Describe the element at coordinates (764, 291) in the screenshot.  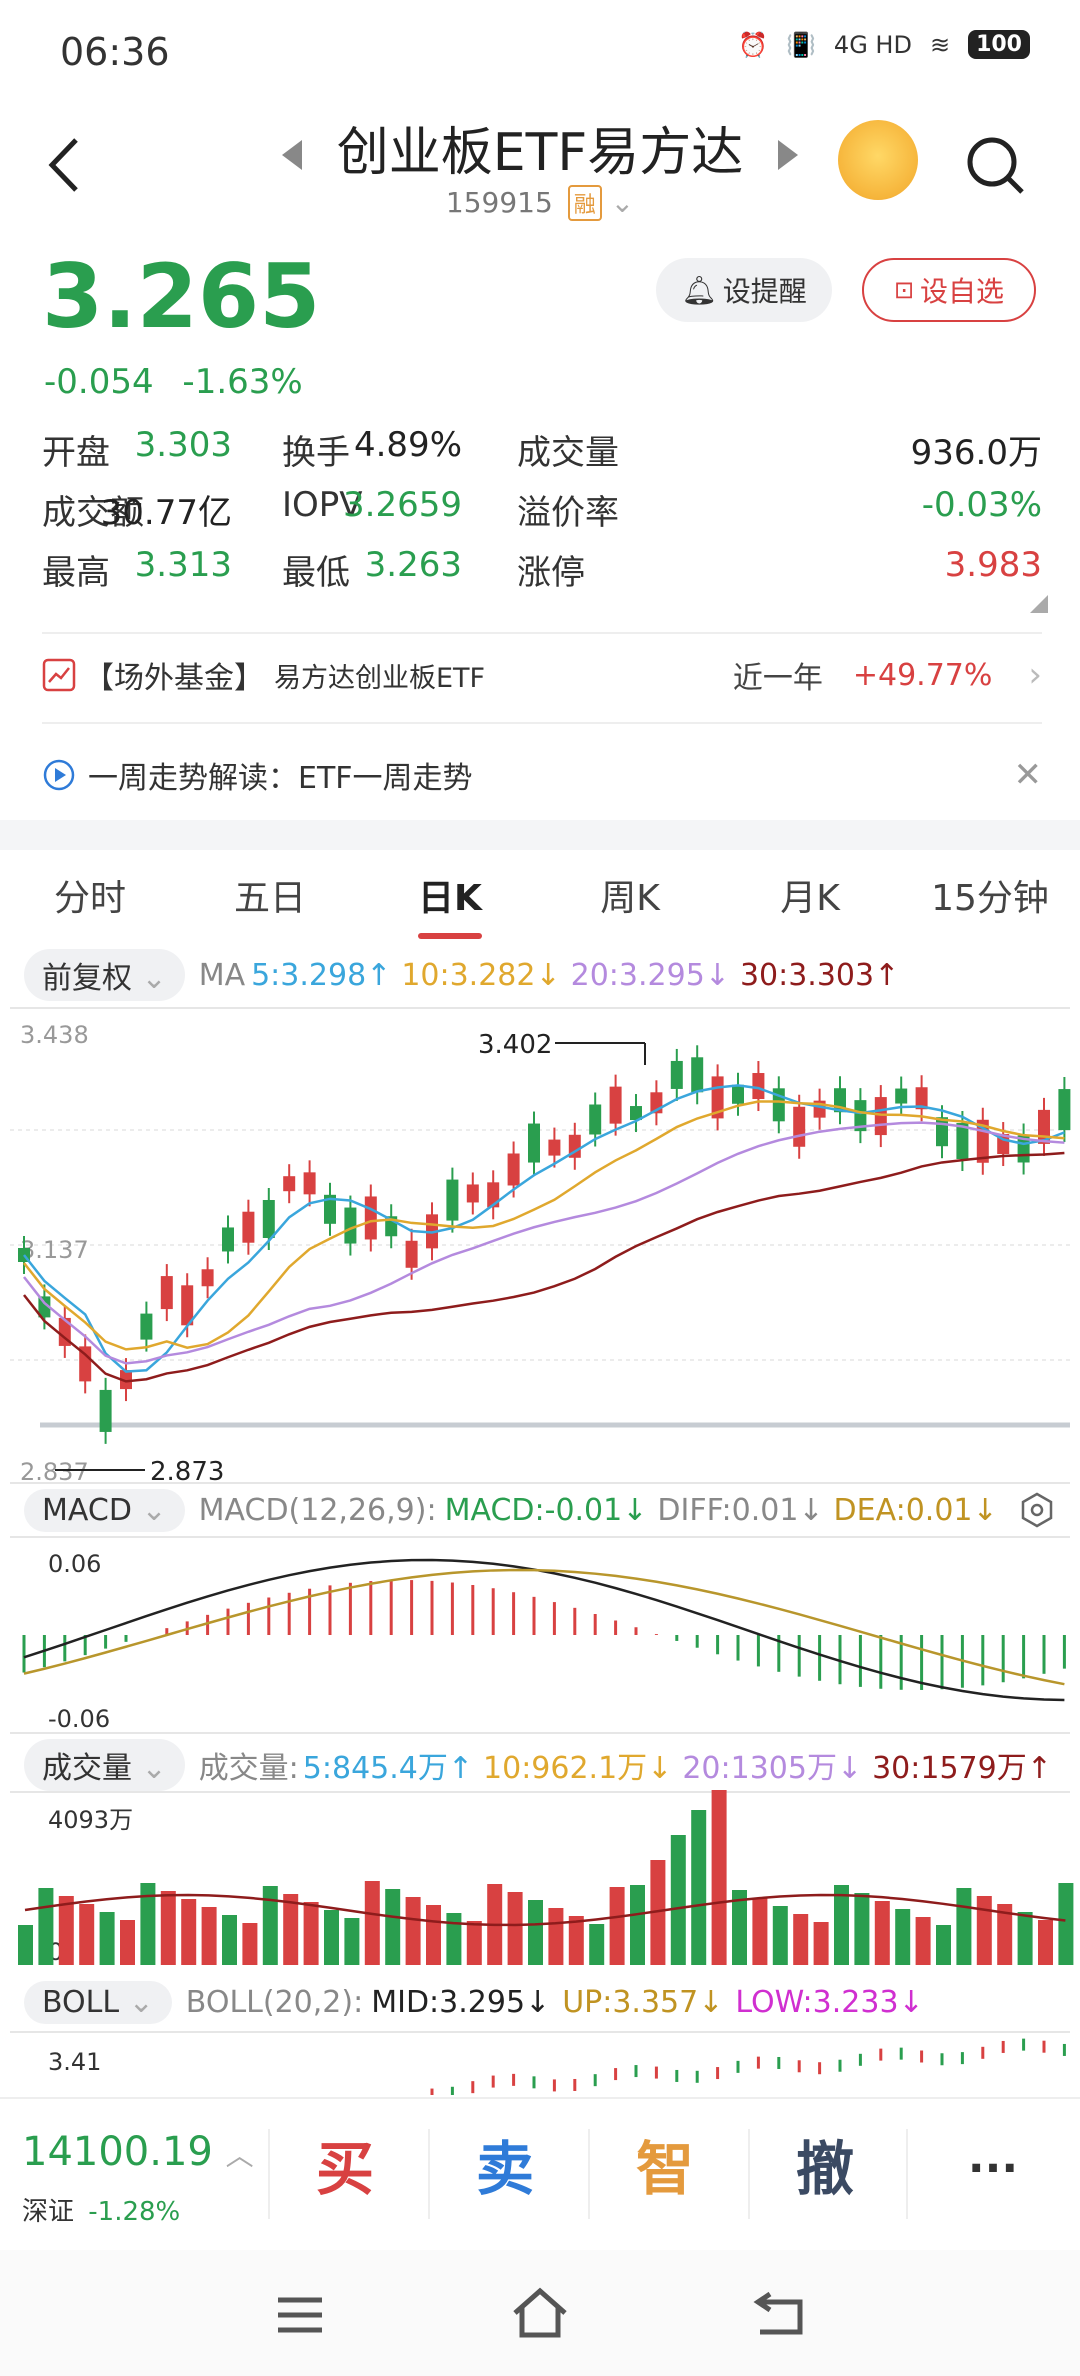
I see `set-alert-label: 设提醒` at that location.